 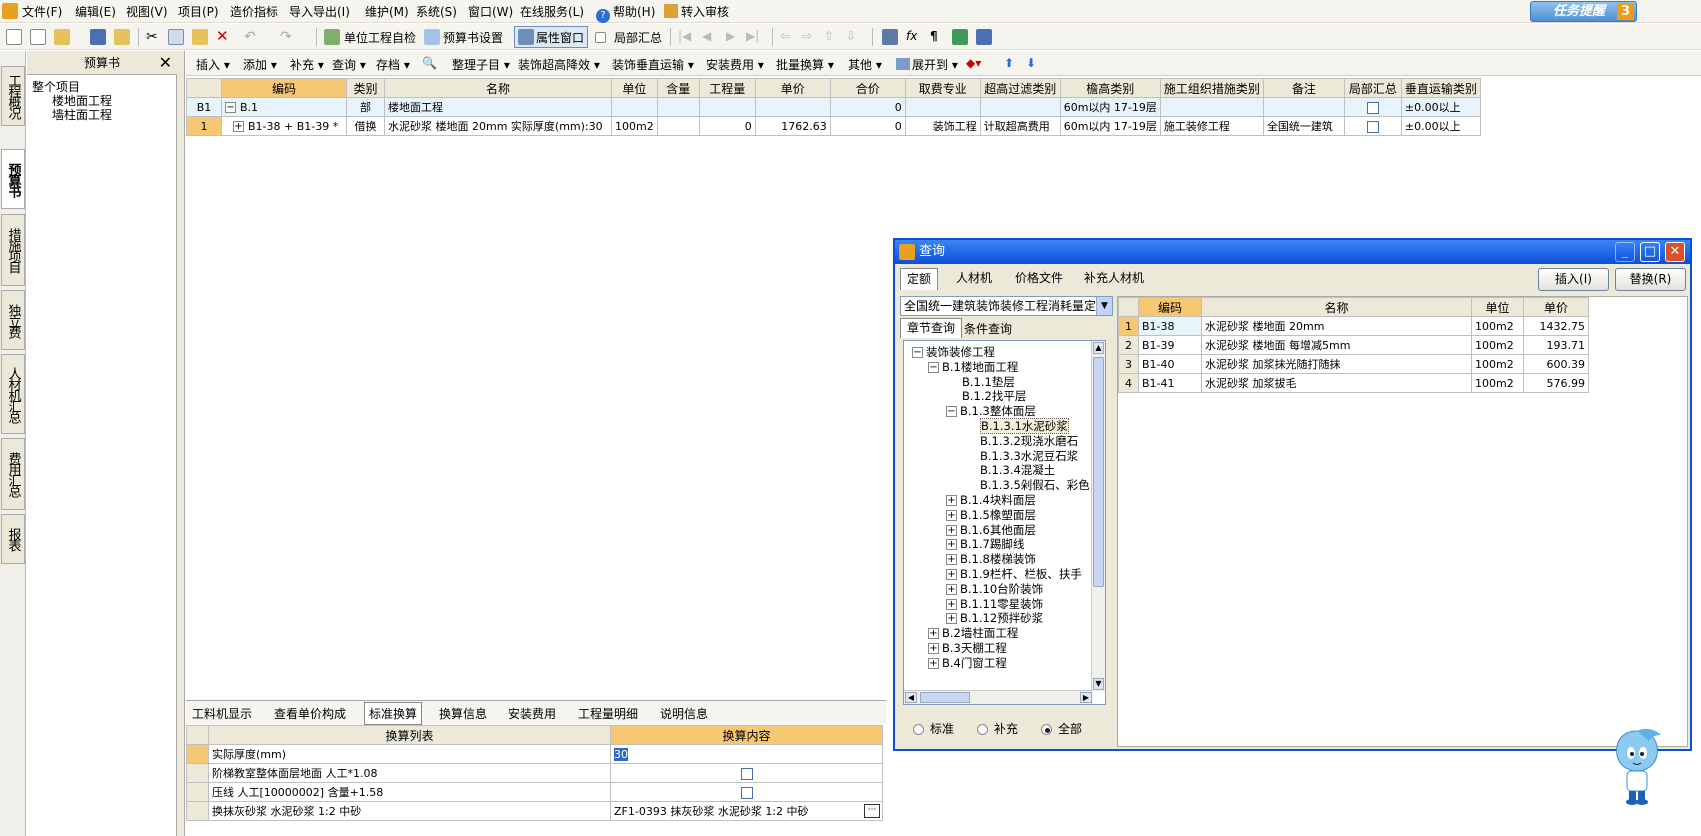 What do you see at coordinates (200, 37) in the screenshot?
I see `paste-icon` at bounding box center [200, 37].